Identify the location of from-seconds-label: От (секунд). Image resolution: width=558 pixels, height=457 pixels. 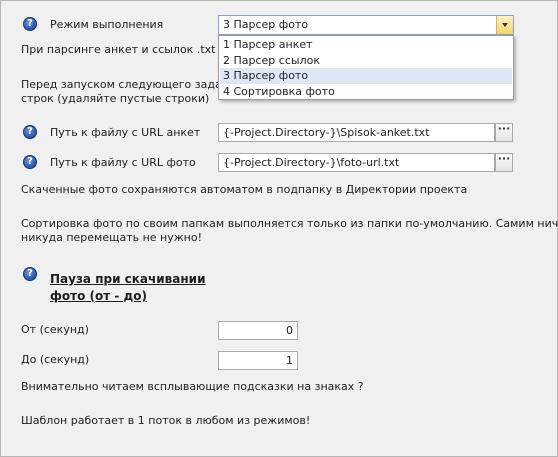
(55, 329).